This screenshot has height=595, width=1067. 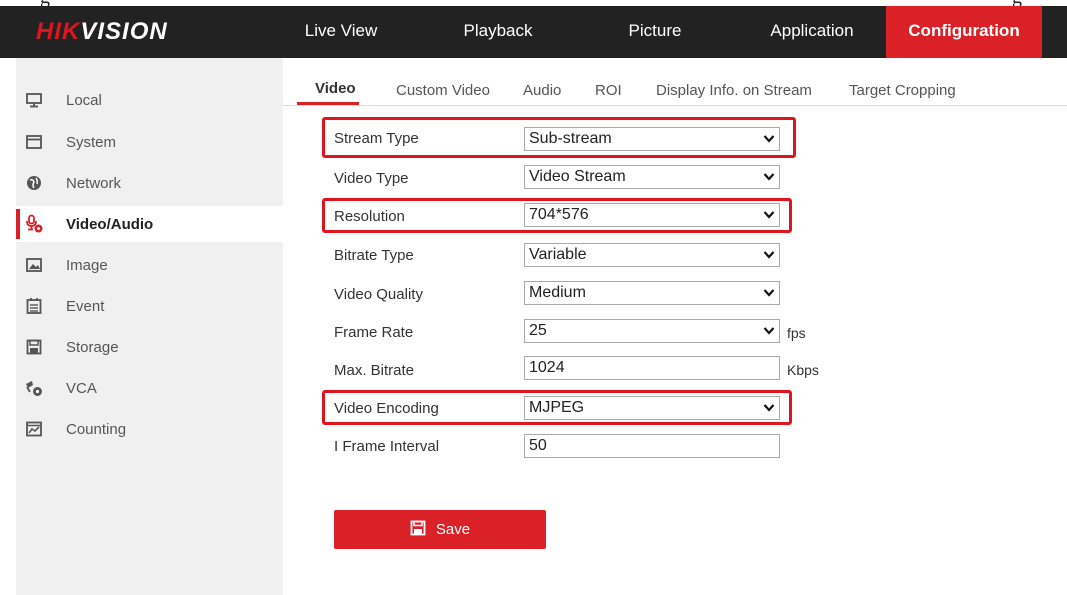 What do you see at coordinates (652, 255) in the screenshot?
I see `bitrate-type-select: Variable` at bounding box center [652, 255].